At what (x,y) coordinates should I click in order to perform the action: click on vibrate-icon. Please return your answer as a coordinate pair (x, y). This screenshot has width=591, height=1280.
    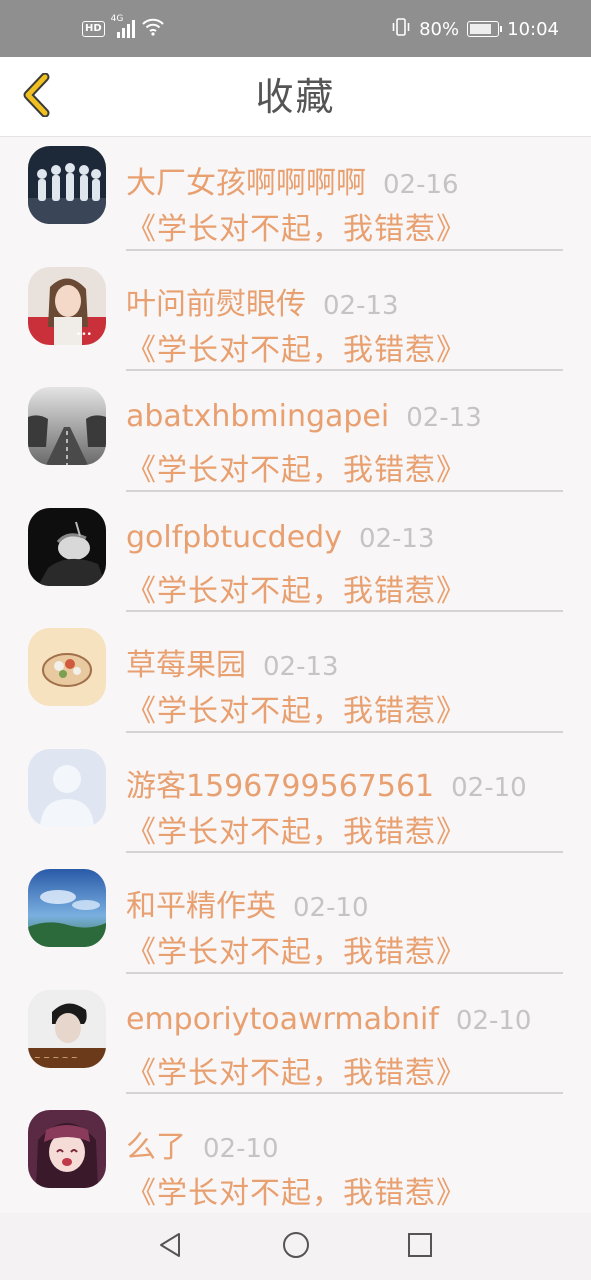
    Looking at the image, I should click on (401, 29).